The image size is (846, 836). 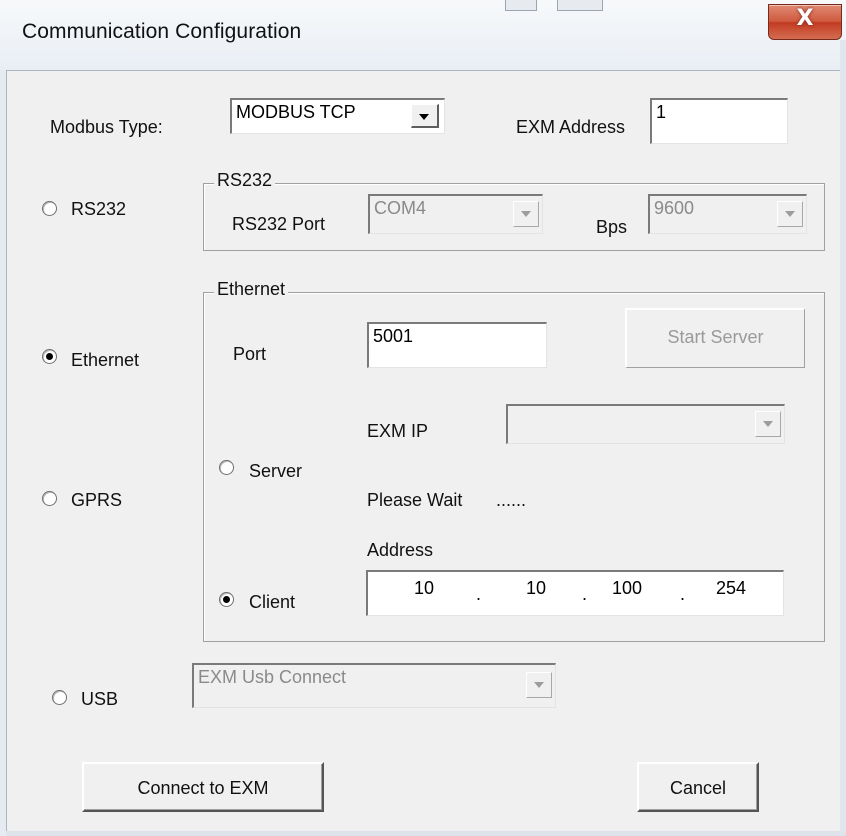 I want to click on connect-to-exm-button: Connect to EXM, so click(x=203, y=787).